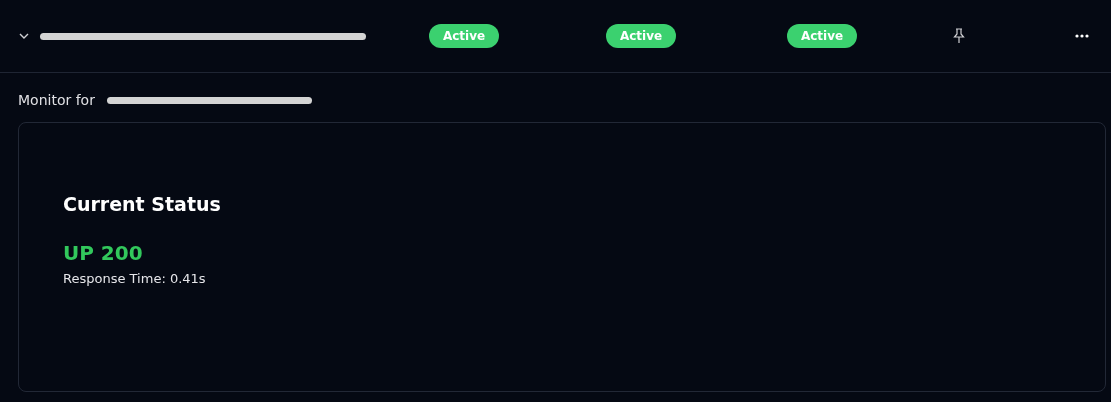  Describe the element at coordinates (103, 253) in the screenshot. I see `status-text: UP 200` at that location.